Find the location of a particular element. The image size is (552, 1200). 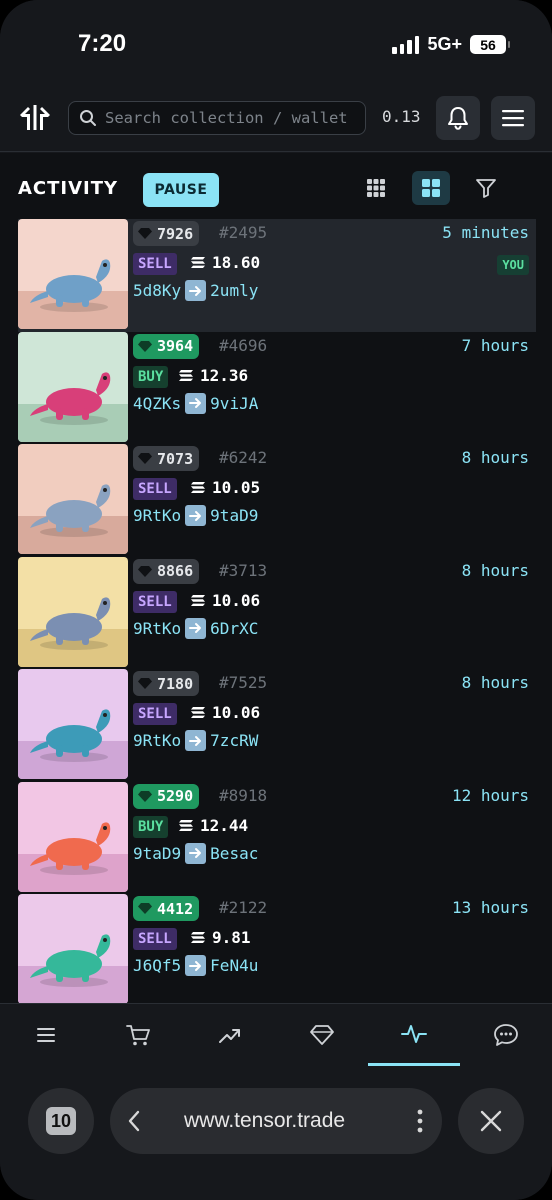

close-button is located at coordinates (491, 1121).